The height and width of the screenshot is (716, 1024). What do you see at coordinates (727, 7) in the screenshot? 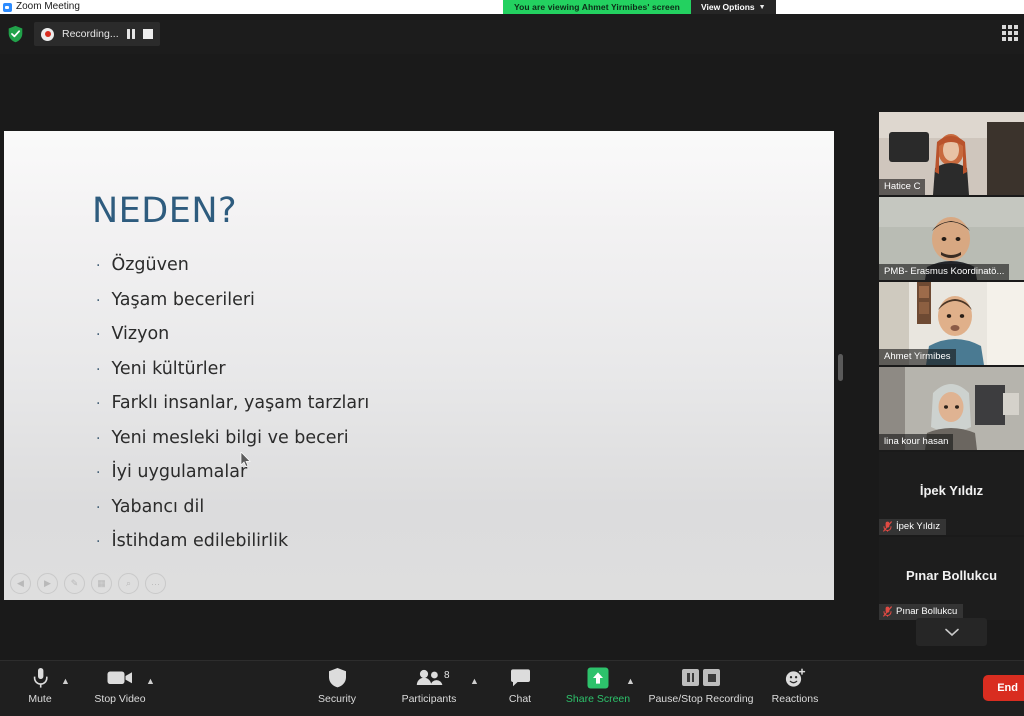
I see `view-options-label: View Options` at bounding box center [727, 7].